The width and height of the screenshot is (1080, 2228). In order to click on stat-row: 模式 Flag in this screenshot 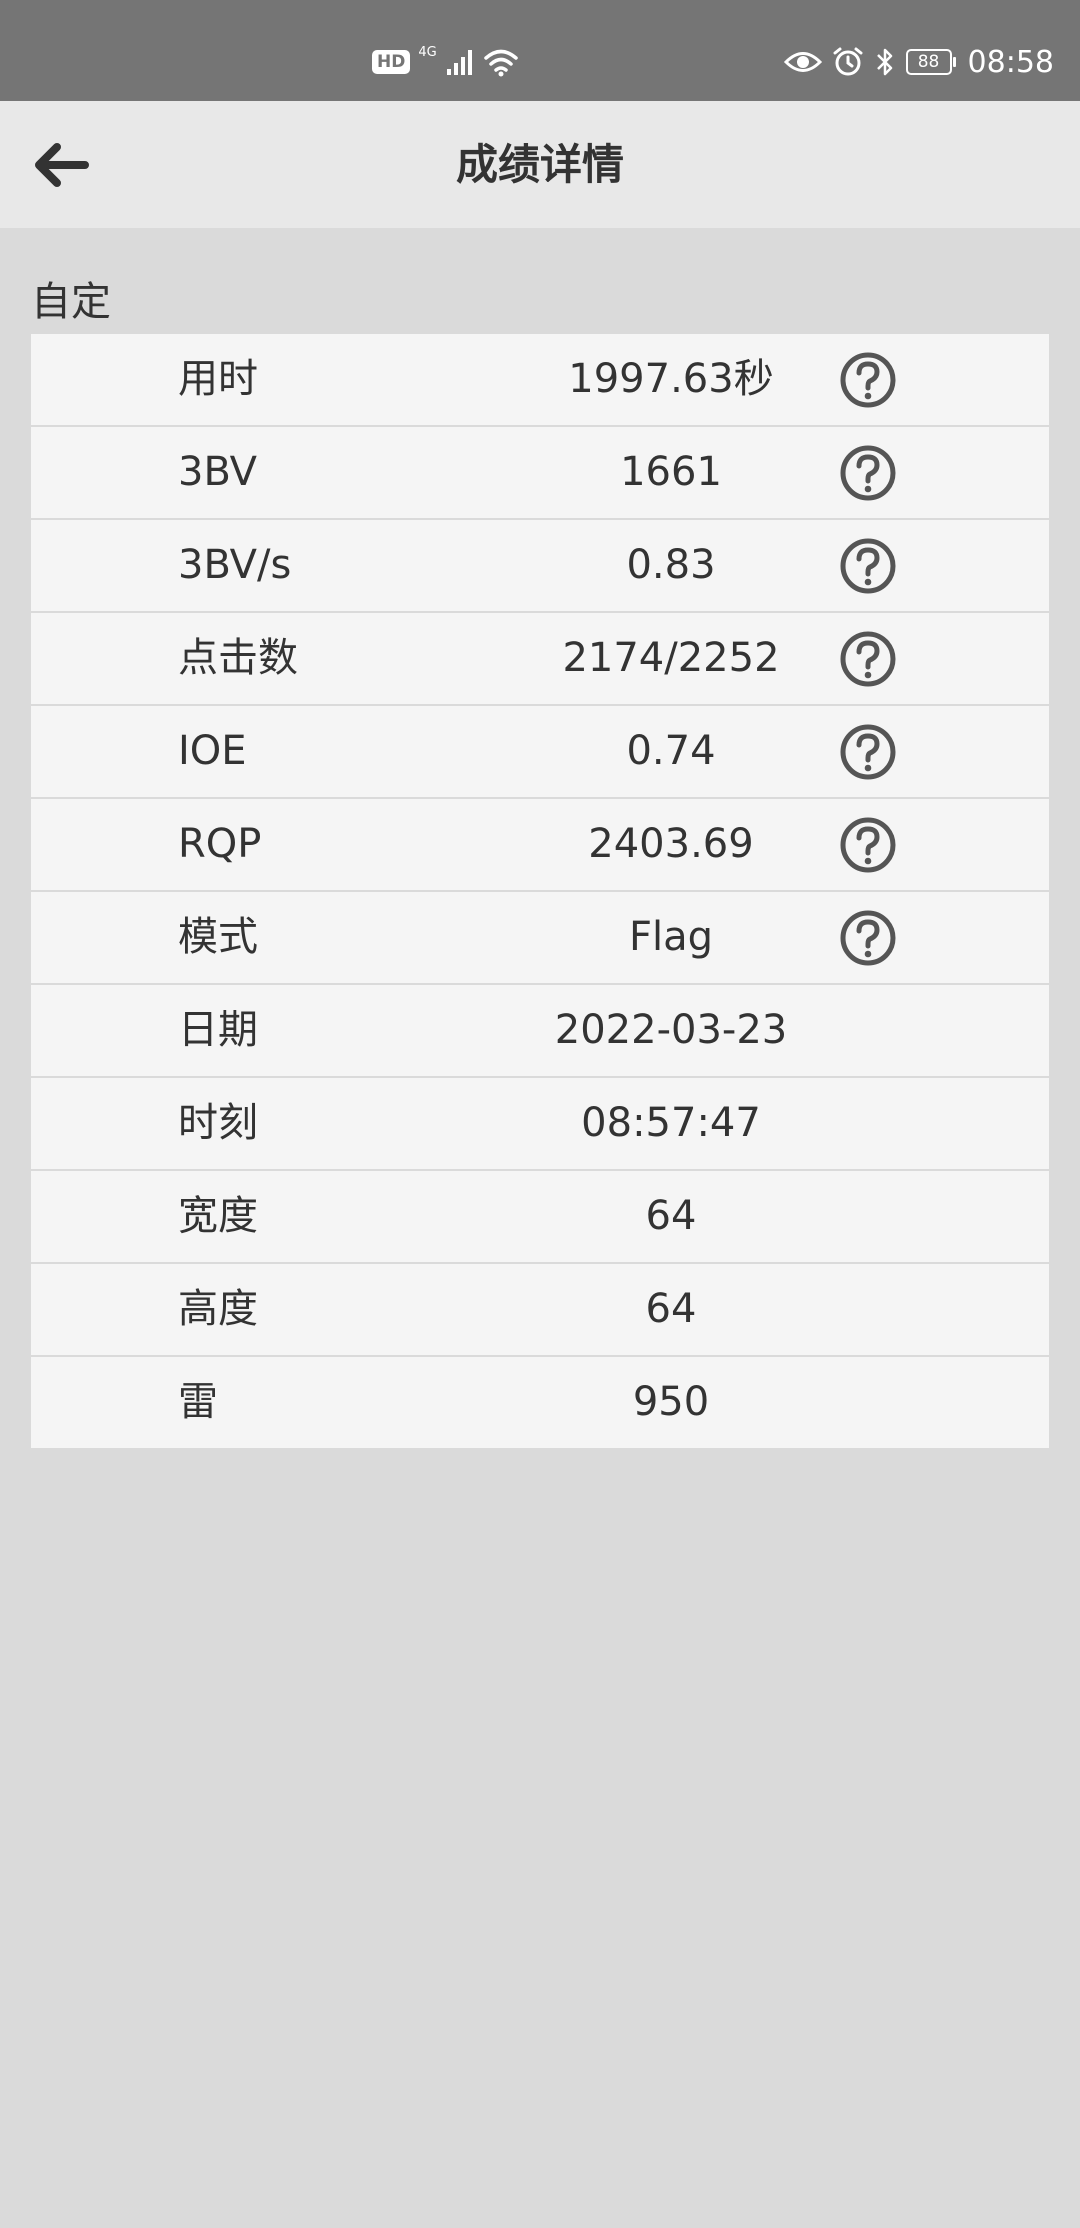, I will do `click(540, 938)`.